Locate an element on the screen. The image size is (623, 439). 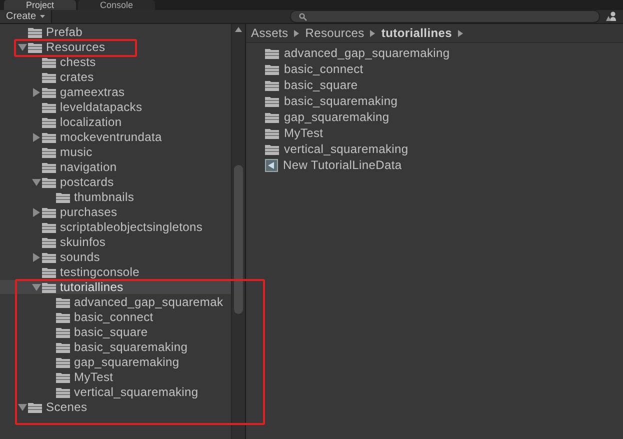
breadcrumb-link: tutoriallines is located at coordinates (416, 33).